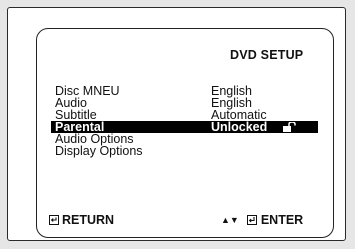  I want to click on unlocked-padlock-icon, so click(289, 127).